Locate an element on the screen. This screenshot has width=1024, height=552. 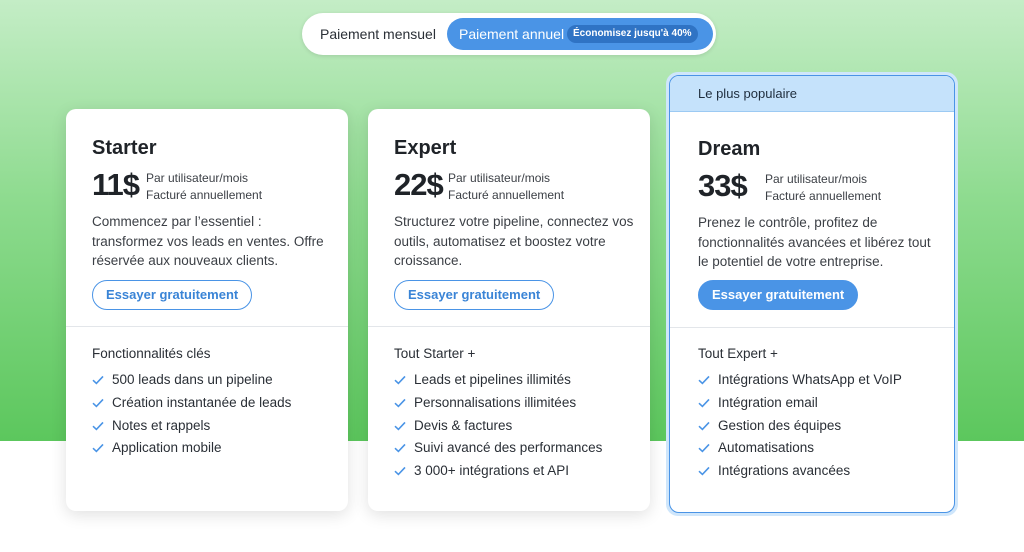
plan-name: Expert is located at coordinates (425, 148).